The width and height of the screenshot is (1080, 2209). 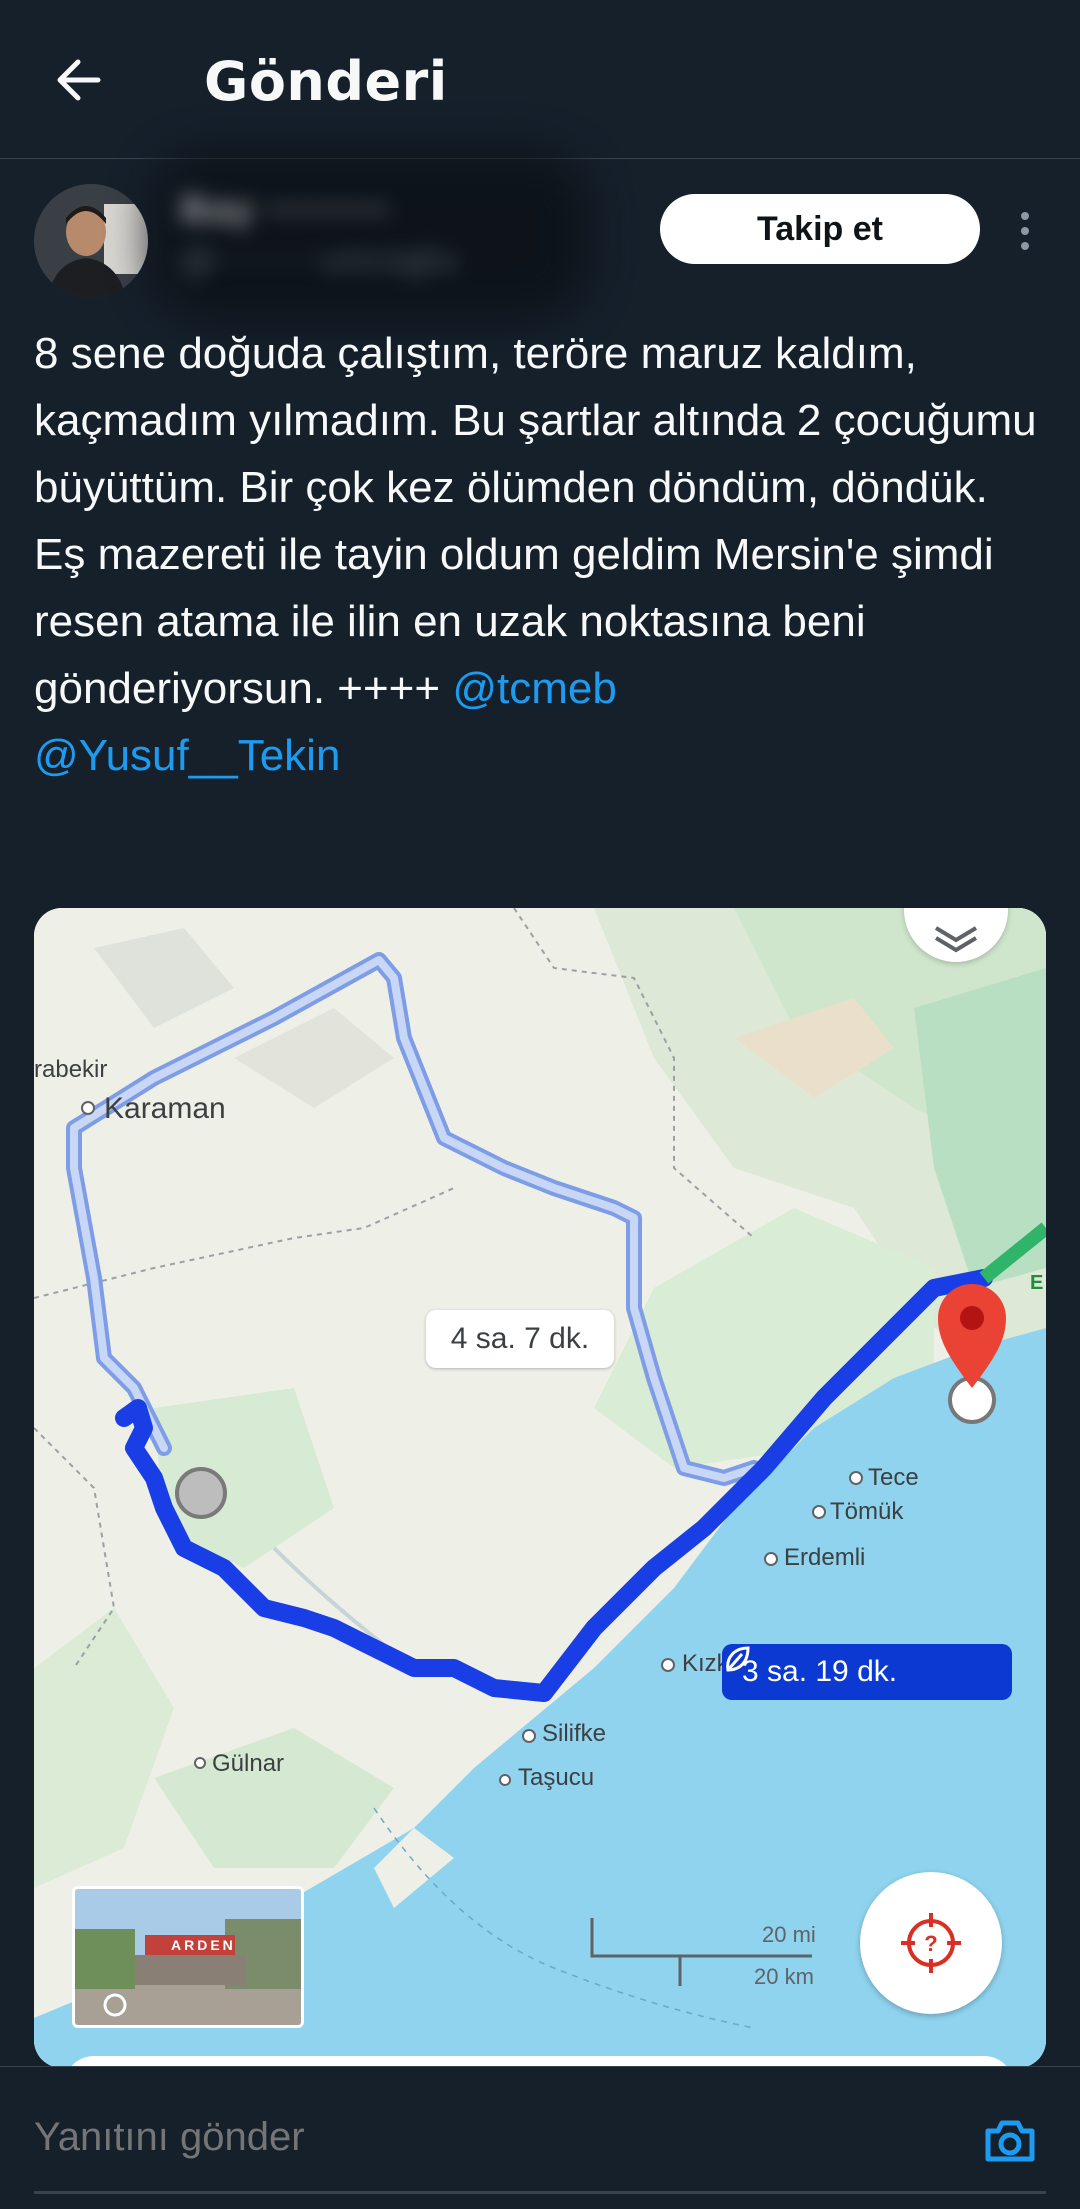 What do you see at coordinates (370, 235) in the screenshot?
I see `redaction-blur` at bounding box center [370, 235].